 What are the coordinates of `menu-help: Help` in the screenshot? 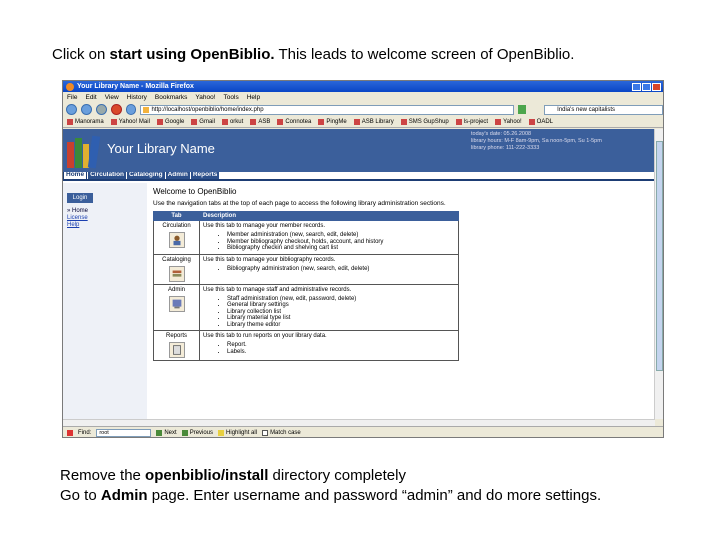 It's located at (253, 97).